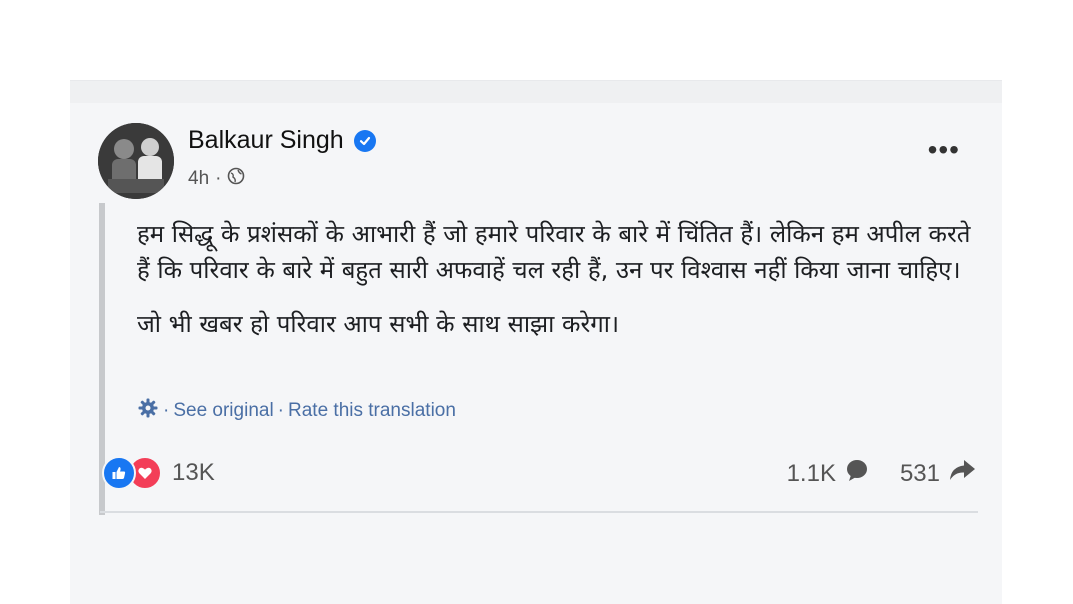 The image size is (1073, 604). Describe the element at coordinates (364, 140) in the screenshot. I see `verified-badge-icon` at that location.